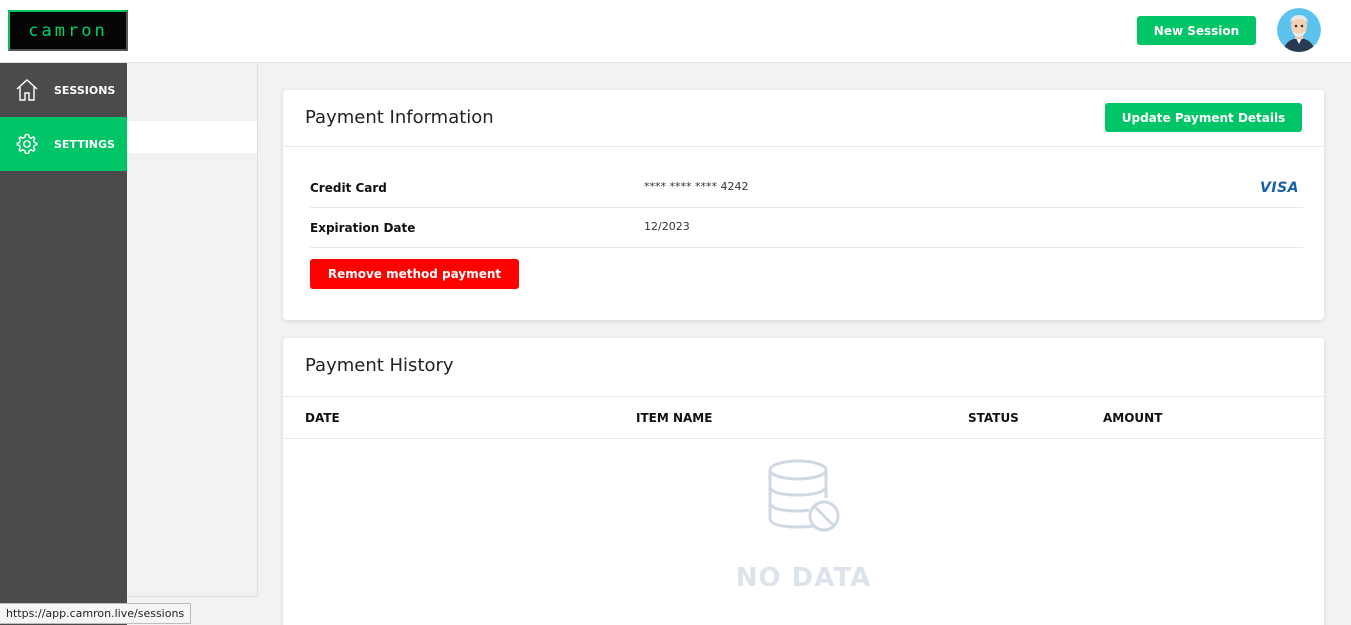 The width and height of the screenshot is (1351, 625). What do you see at coordinates (1196, 30) in the screenshot?
I see `new-session-button: New Session` at bounding box center [1196, 30].